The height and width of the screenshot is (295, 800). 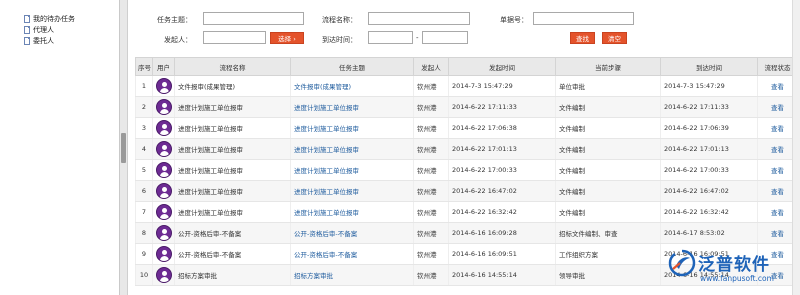 I want to click on row-start-time: 2014-6-16 16:09:28, so click(x=502, y=233).